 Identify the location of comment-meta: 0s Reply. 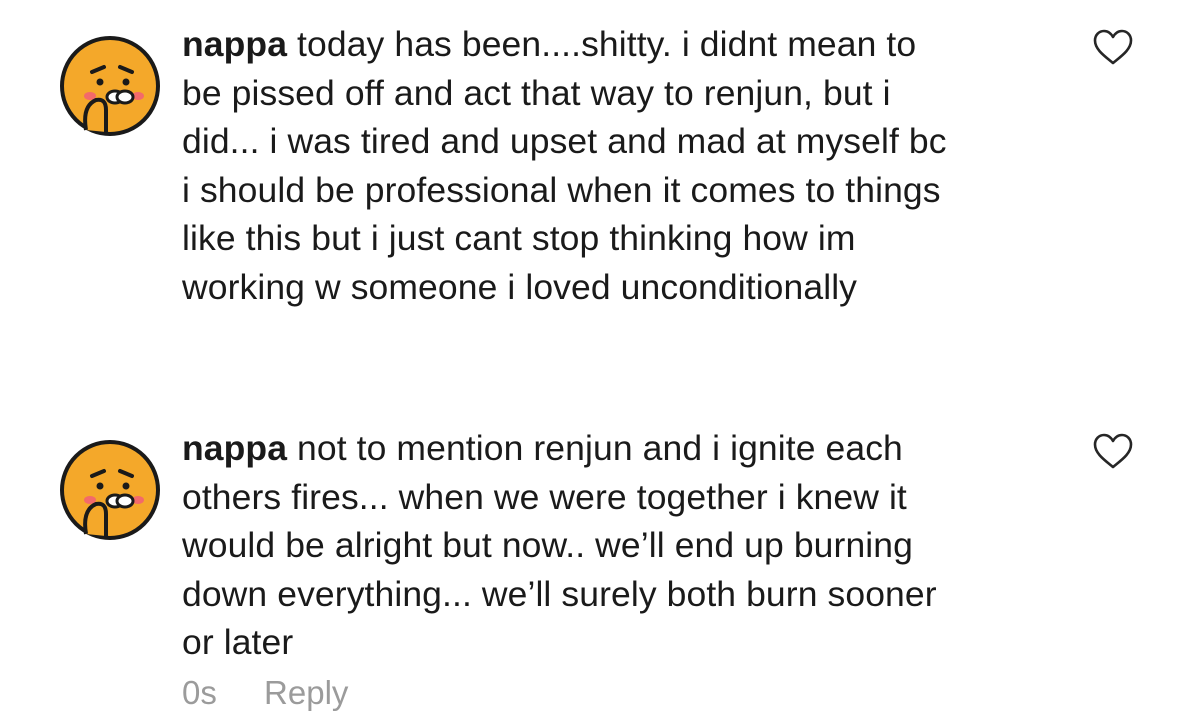
(265, 693).